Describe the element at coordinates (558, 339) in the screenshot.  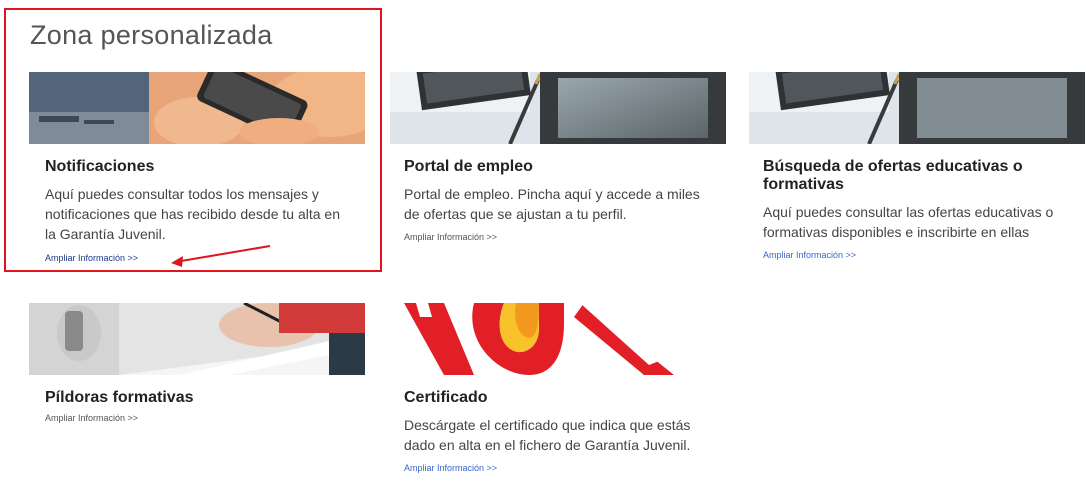
I see `certificate-image` at that location.